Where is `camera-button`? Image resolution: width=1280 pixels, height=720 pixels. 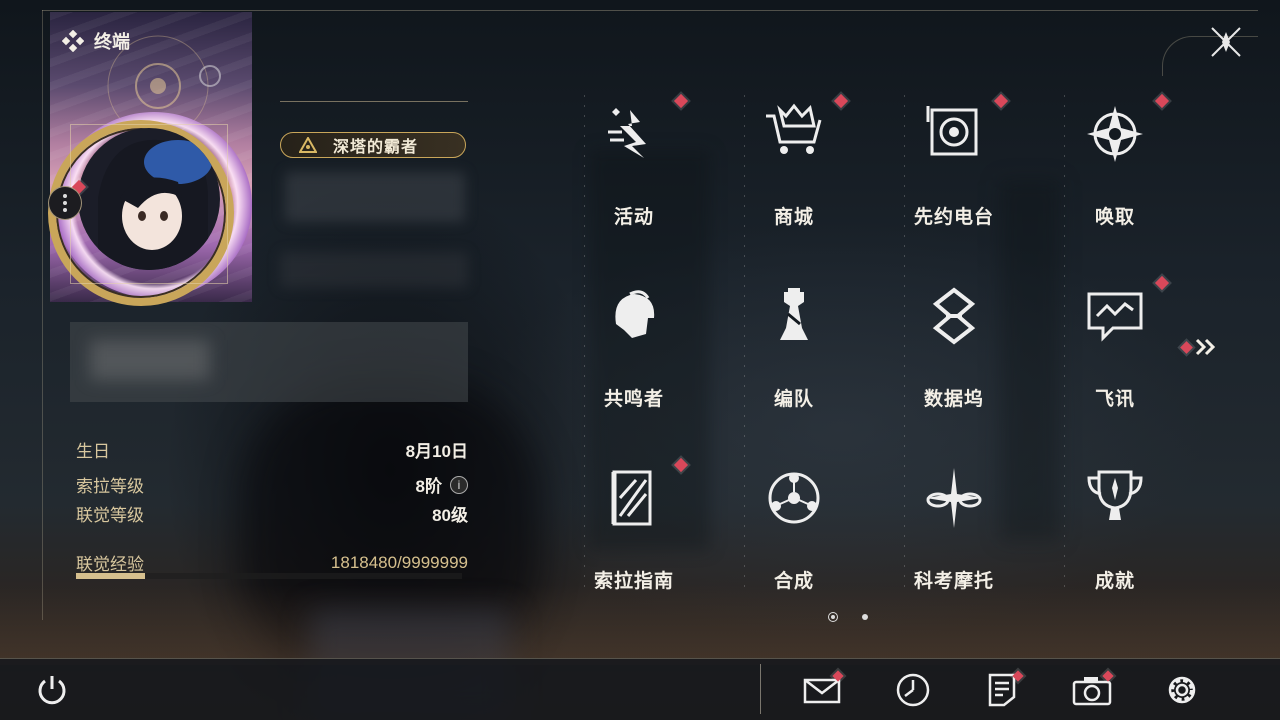 camera-button is located at coordinates (1093, 690).